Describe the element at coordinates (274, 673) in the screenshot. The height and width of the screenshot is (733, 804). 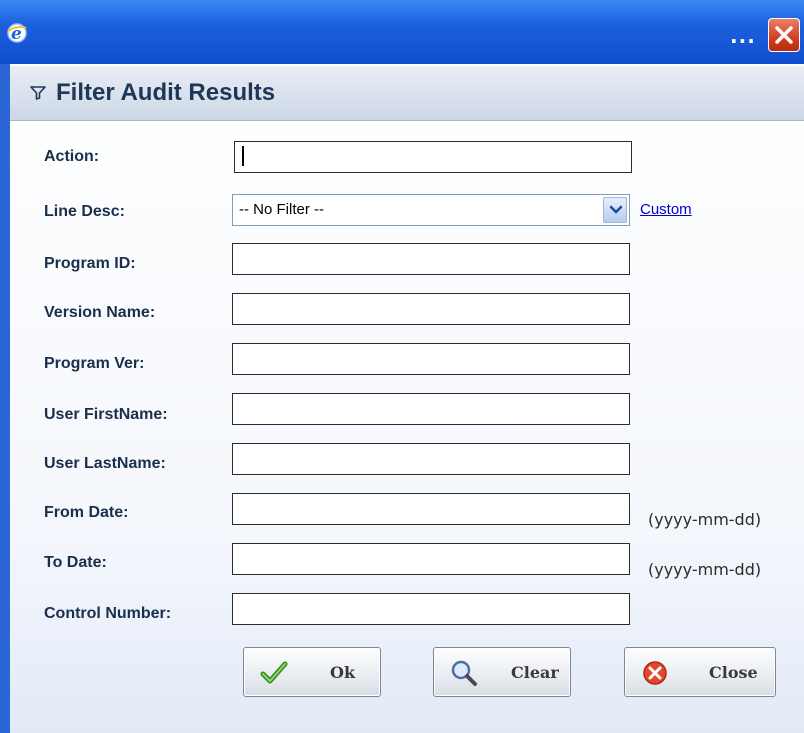
I see `checkmark-icon` at that location.